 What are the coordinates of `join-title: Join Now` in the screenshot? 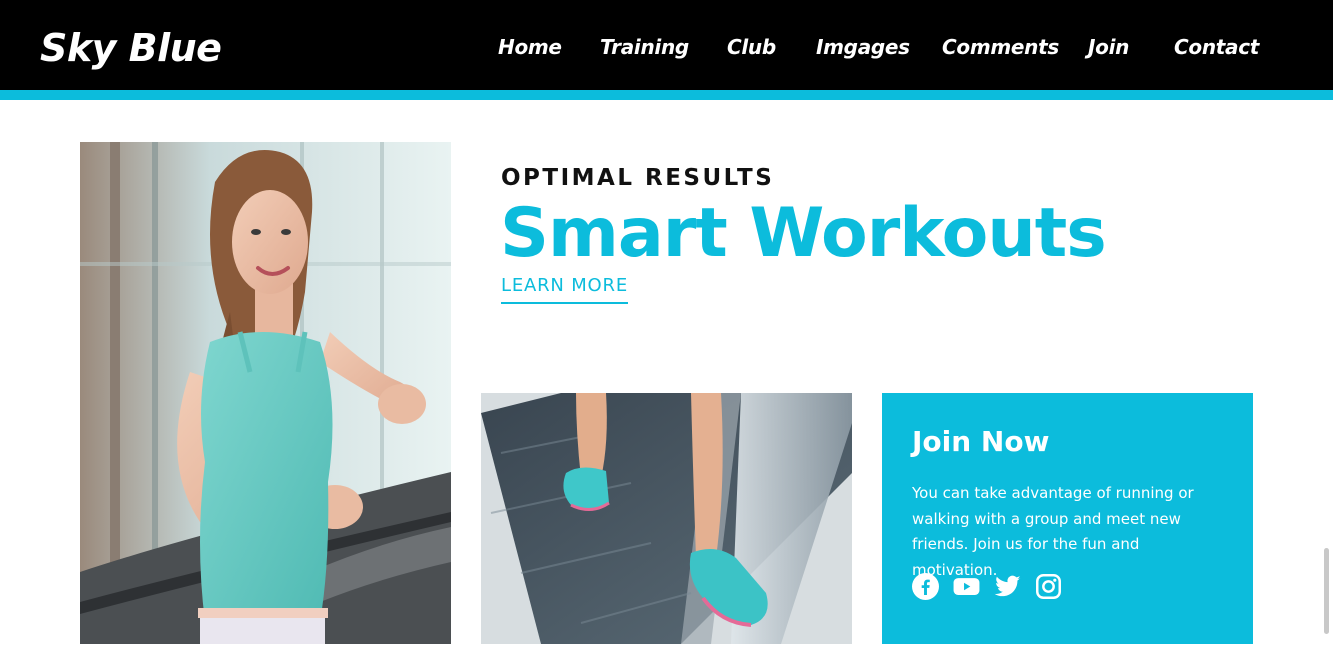 It's located at (981, 441).